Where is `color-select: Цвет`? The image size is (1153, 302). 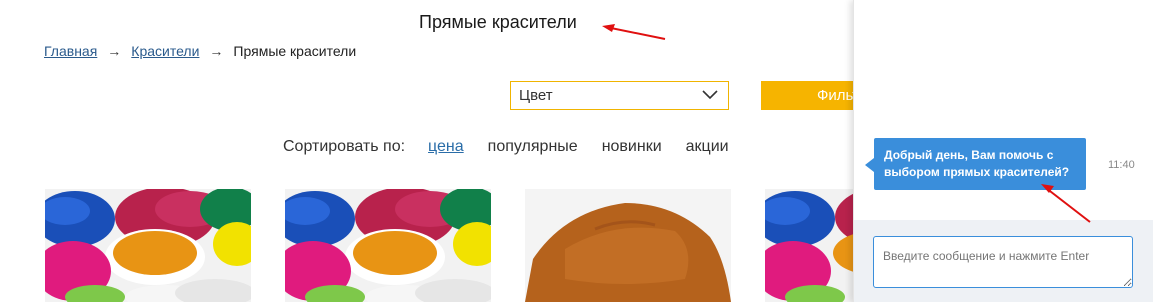
color-select: Цвет is located at coordinates (619, 95).